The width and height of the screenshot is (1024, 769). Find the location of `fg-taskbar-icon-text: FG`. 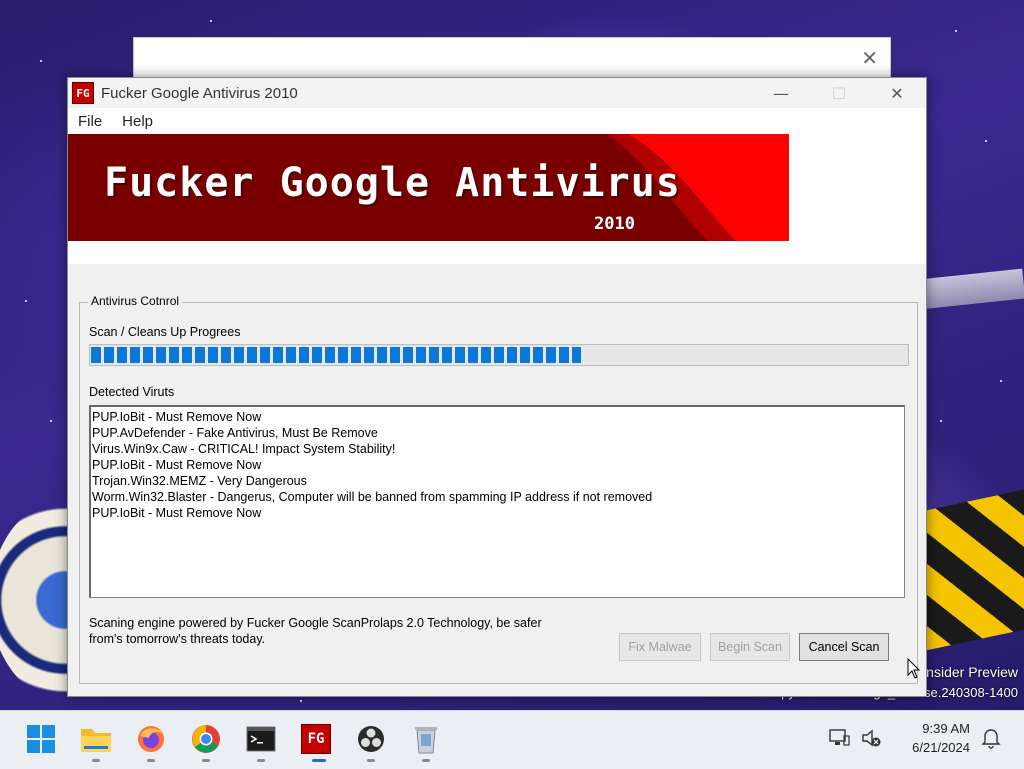

fg-taskbar-icon-text: FG is located at coordinates (316, 739).